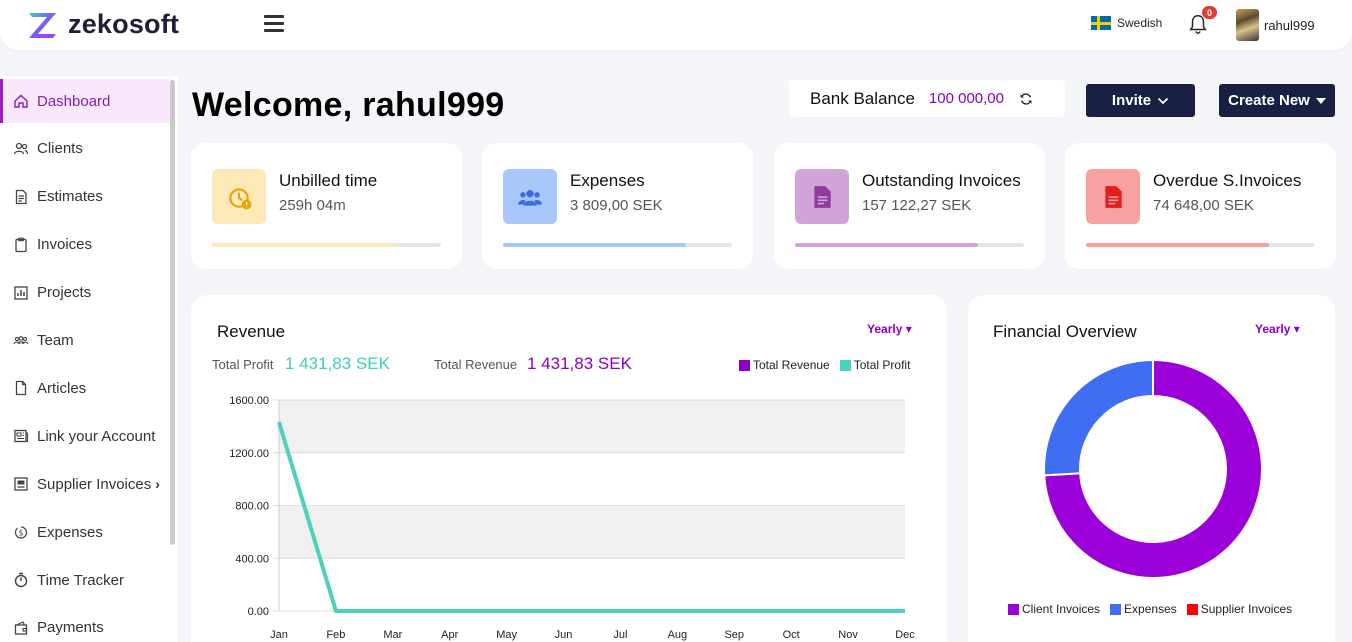 This screenshot has width=1352, height=642. I want to click on sidebar-item-invoices: Invoices, so click(85, 245).